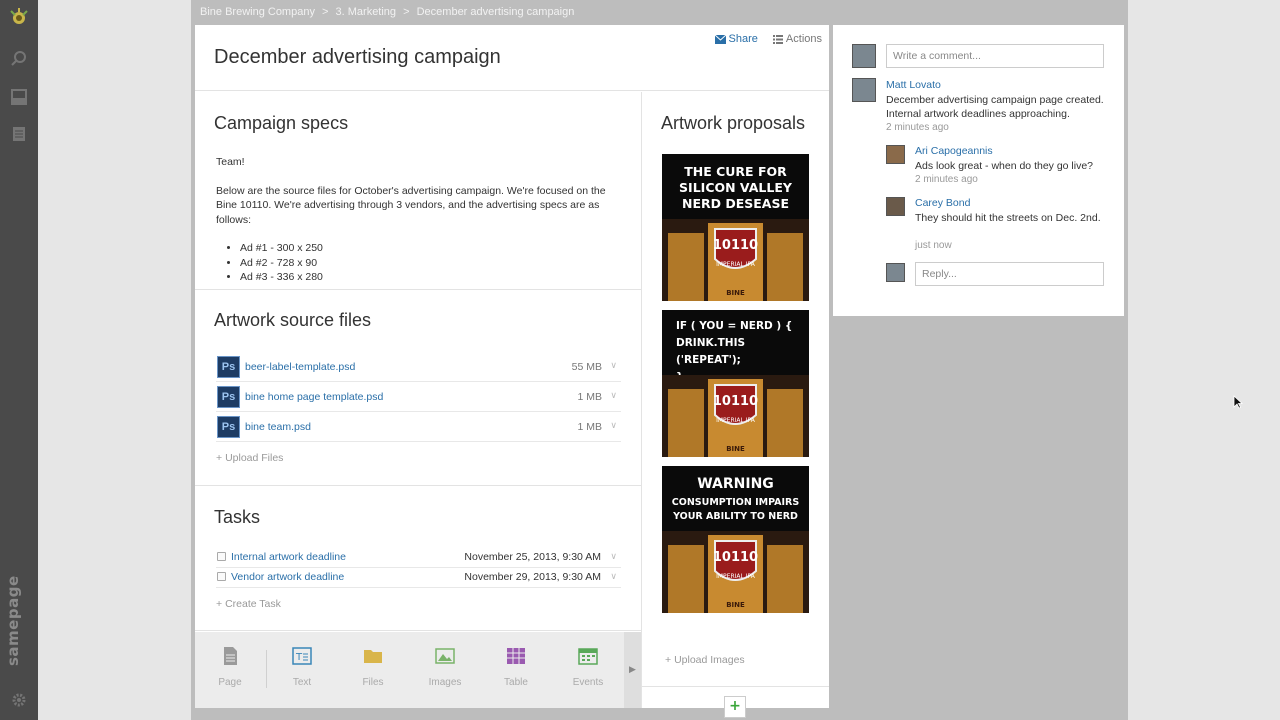 The image size is (1280, 720). I want to click on pages-icon, so click(19, 134).